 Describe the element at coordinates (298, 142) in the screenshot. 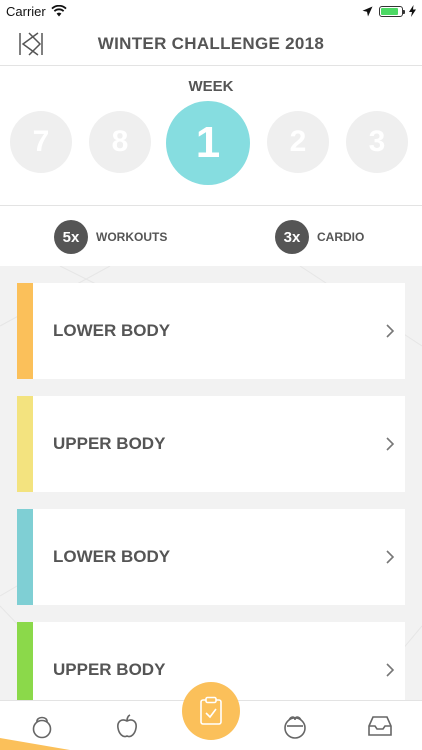

I see `week-item-2: 2` at that location.